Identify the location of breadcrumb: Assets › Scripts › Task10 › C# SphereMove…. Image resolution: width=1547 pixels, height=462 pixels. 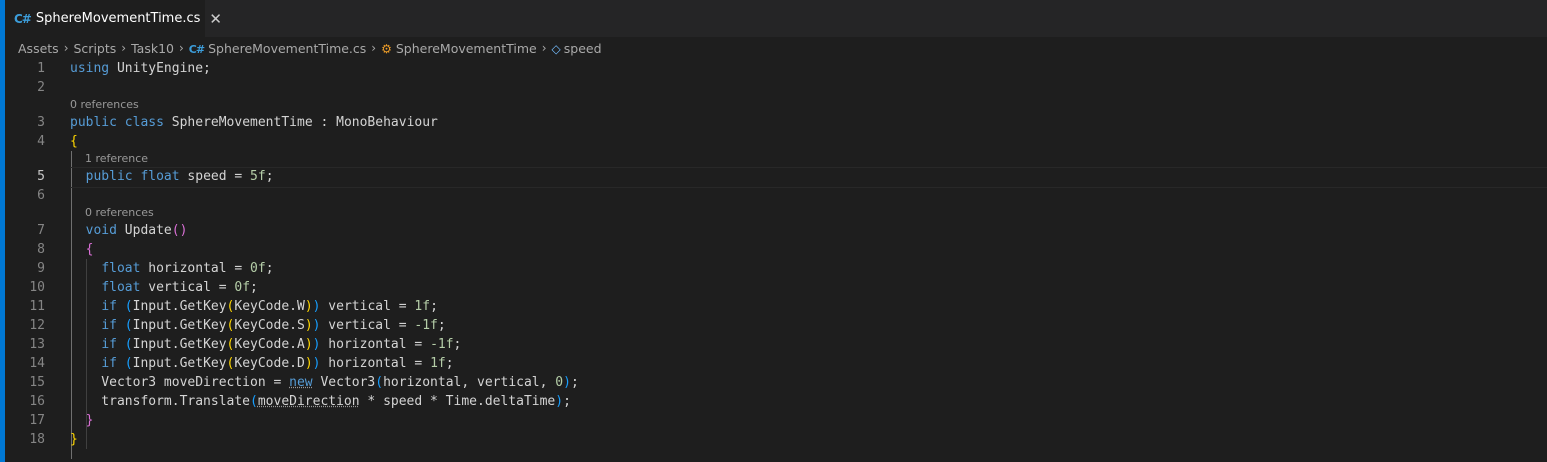
(782, 48).